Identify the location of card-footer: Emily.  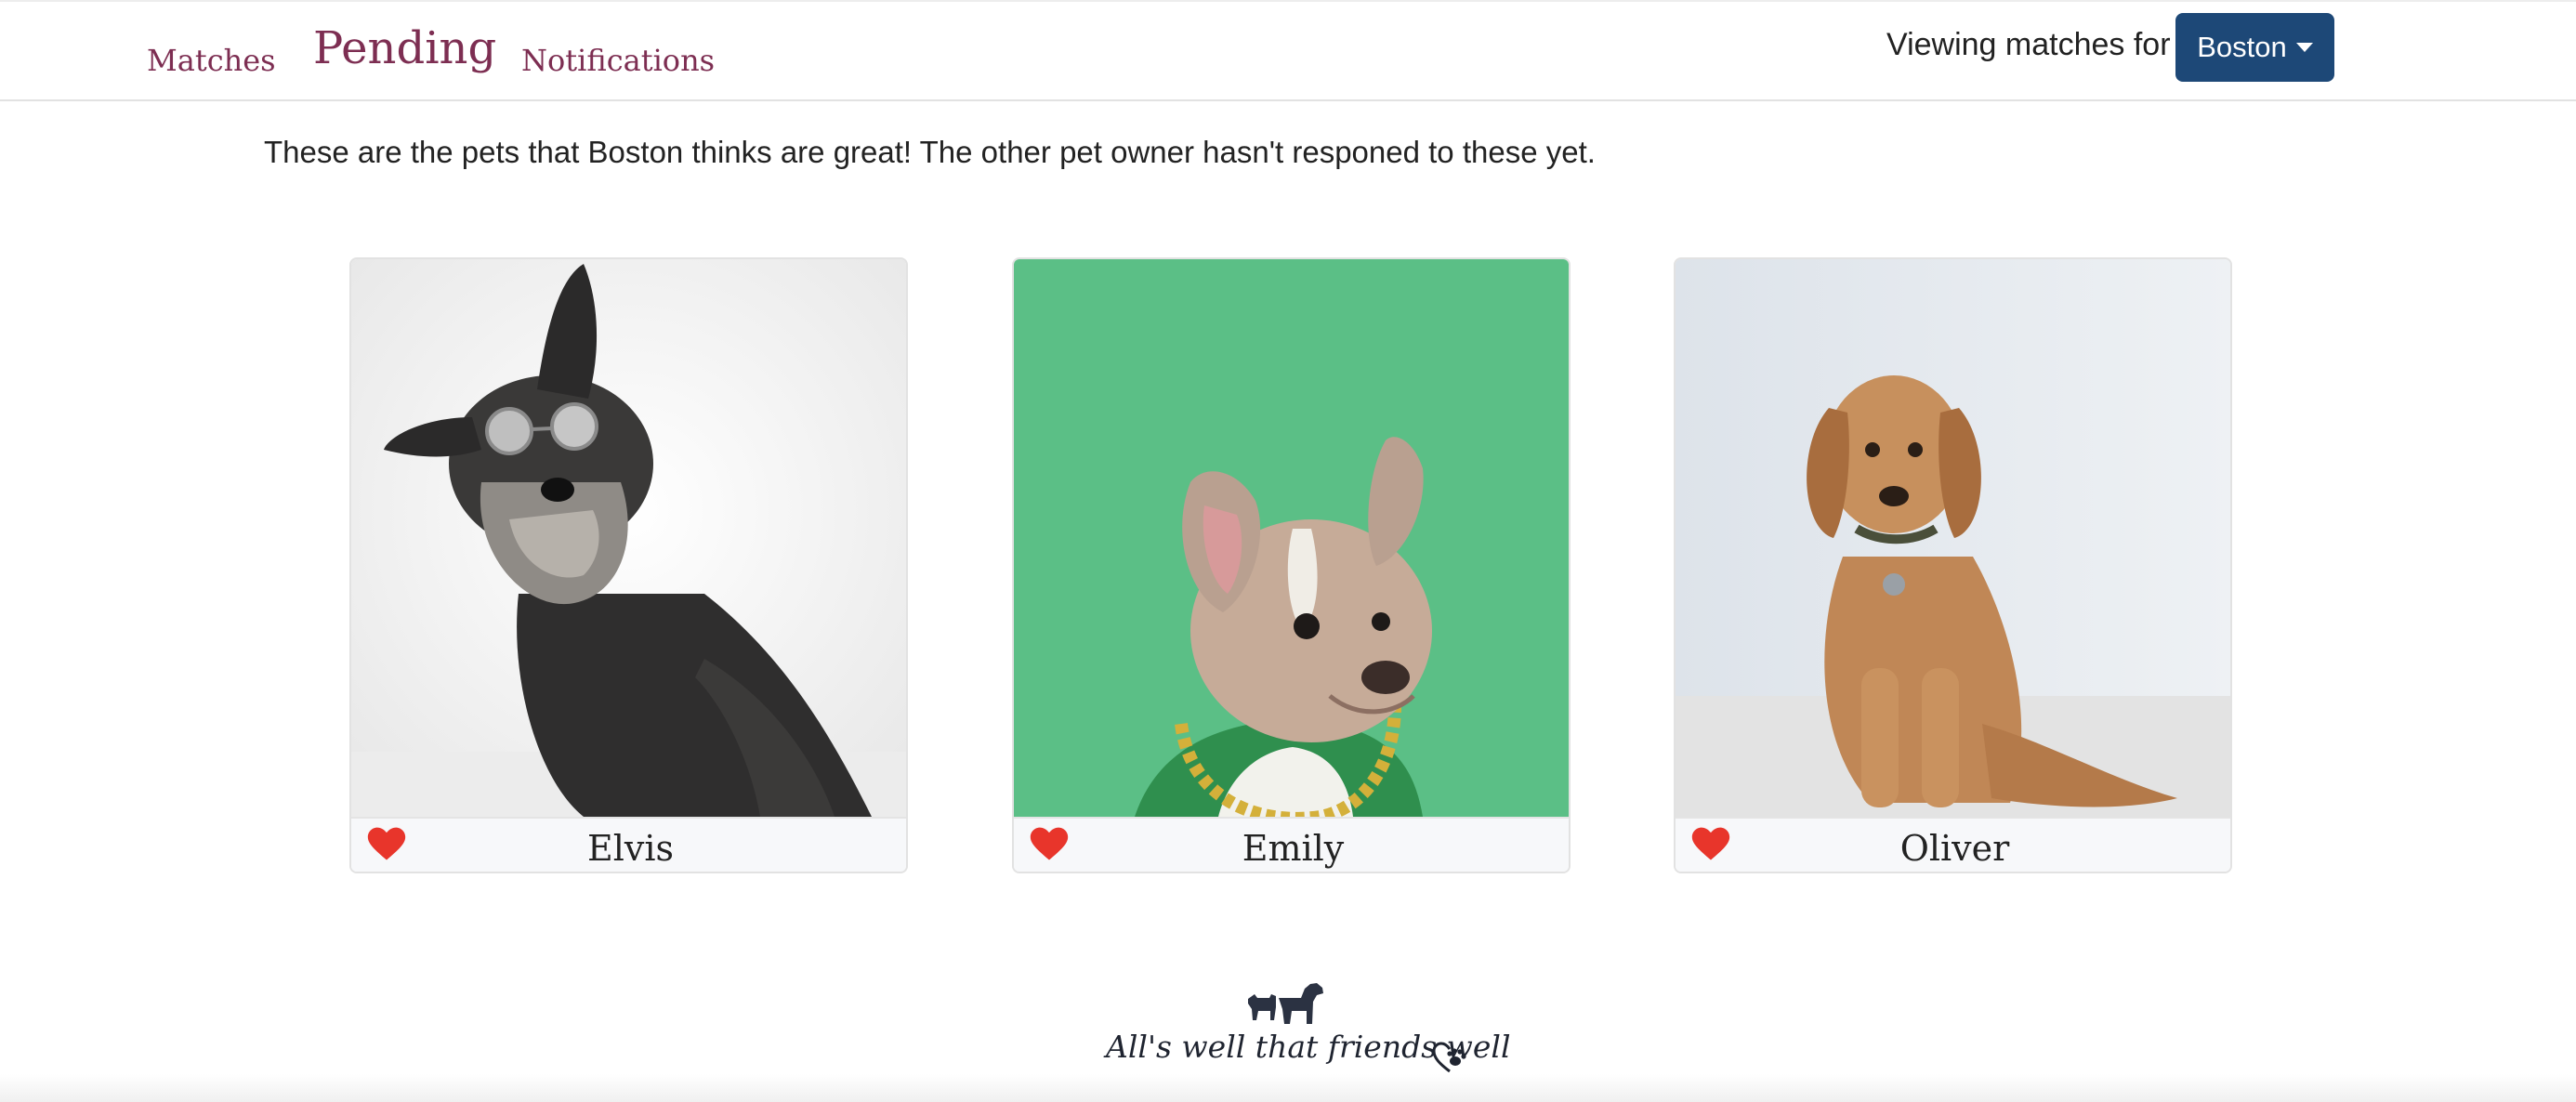
(1291, 844).